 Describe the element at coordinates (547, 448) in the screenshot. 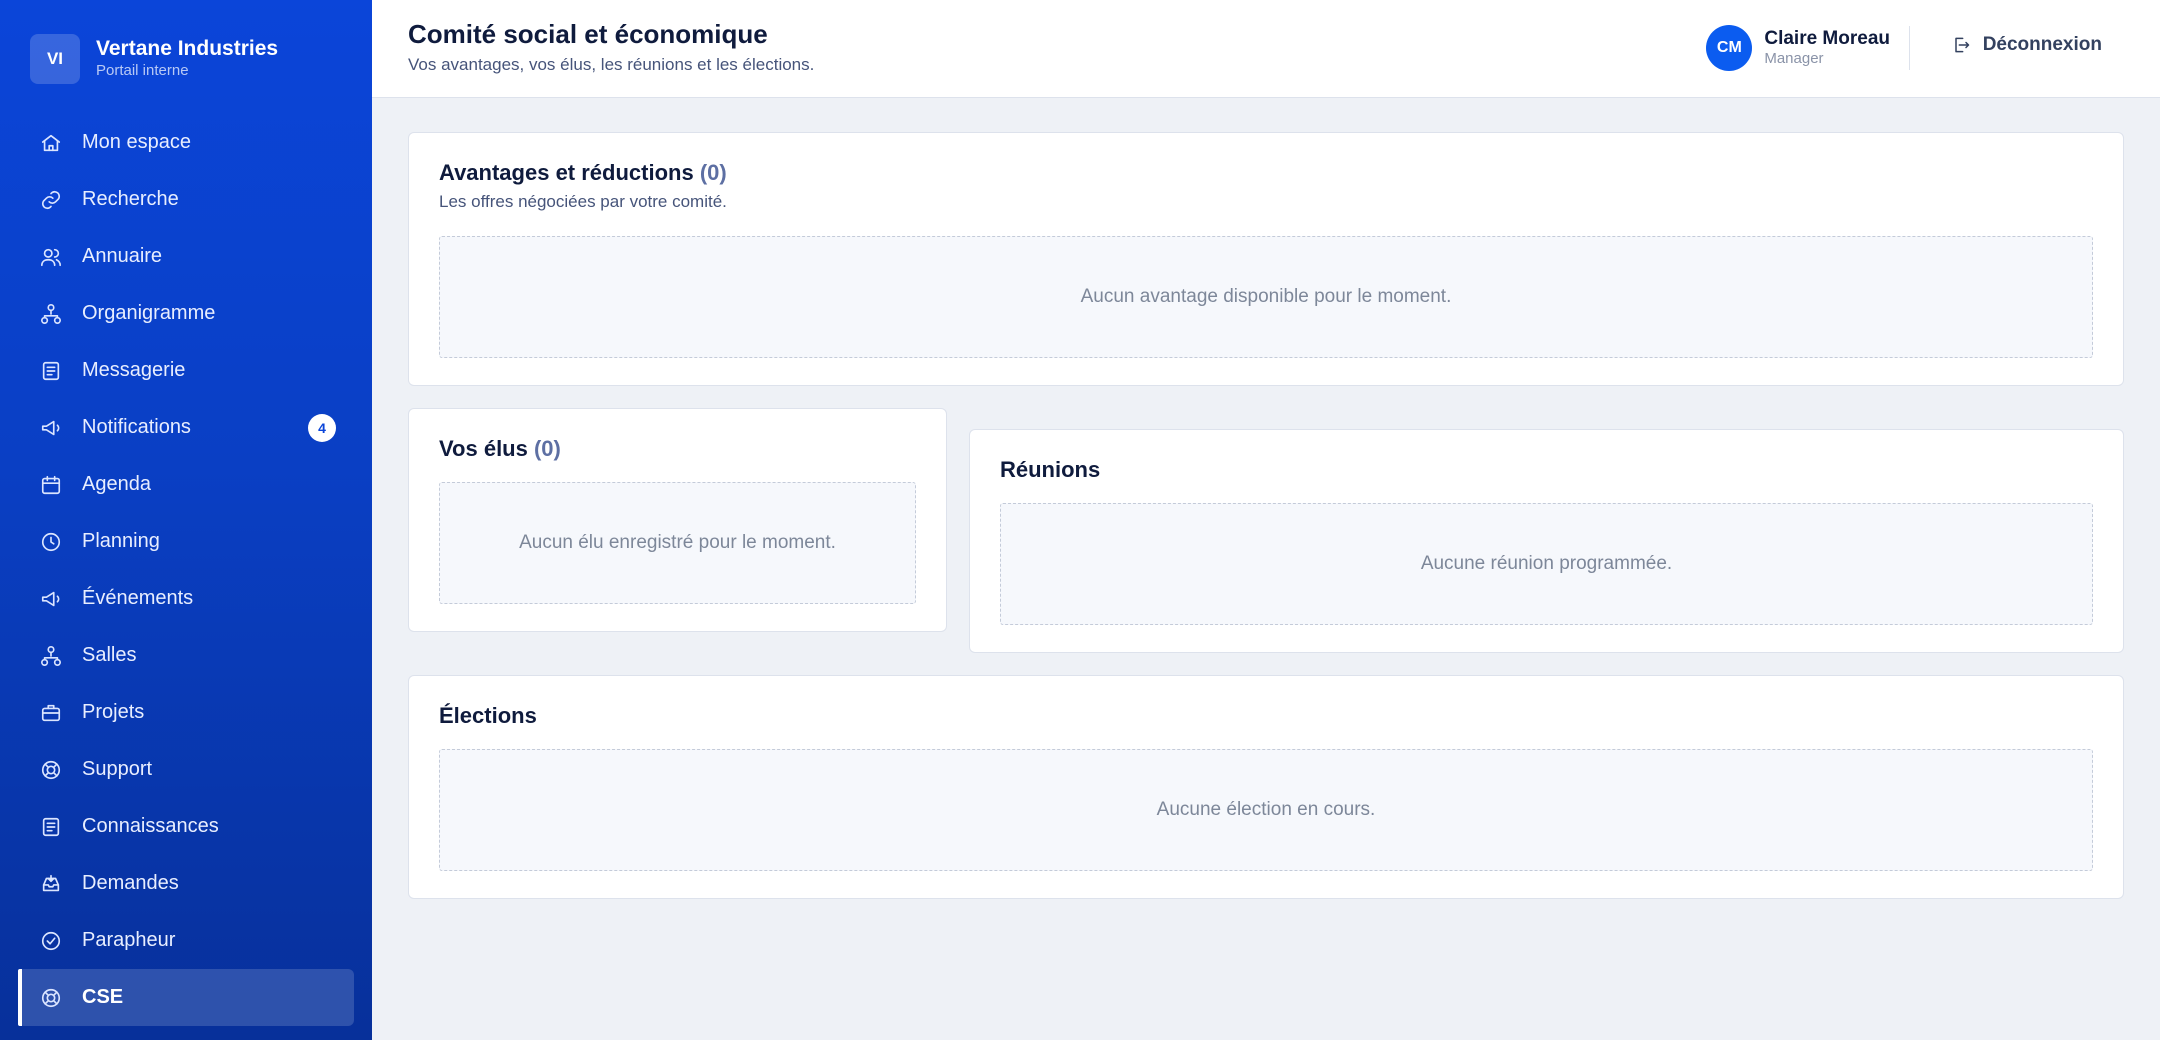

I see `elus-count: (0)` at that location.